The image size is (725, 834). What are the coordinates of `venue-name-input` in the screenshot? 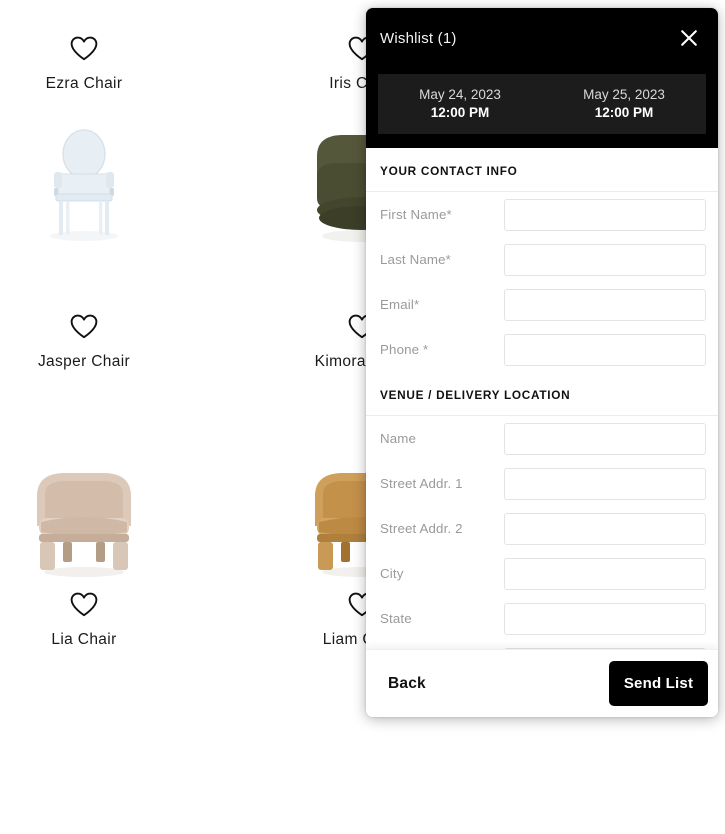 It's located at (605, 438).